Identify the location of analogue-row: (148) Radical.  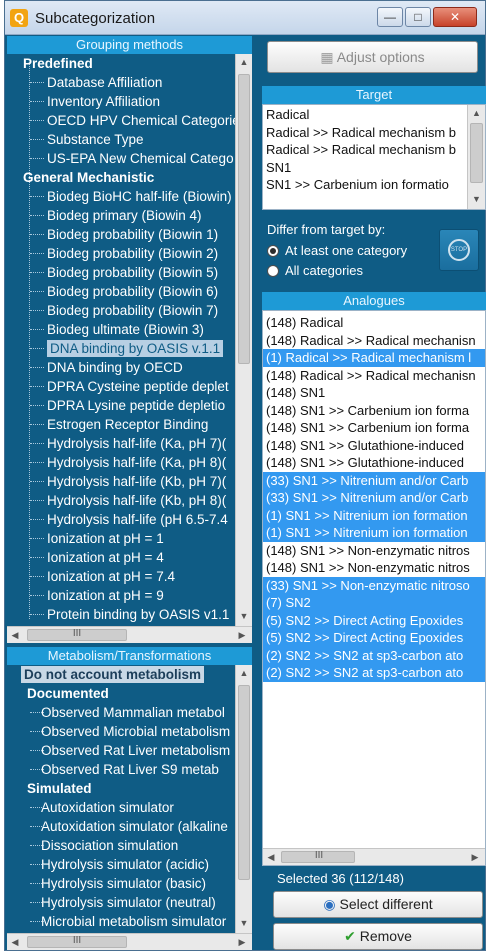
(374, 323).